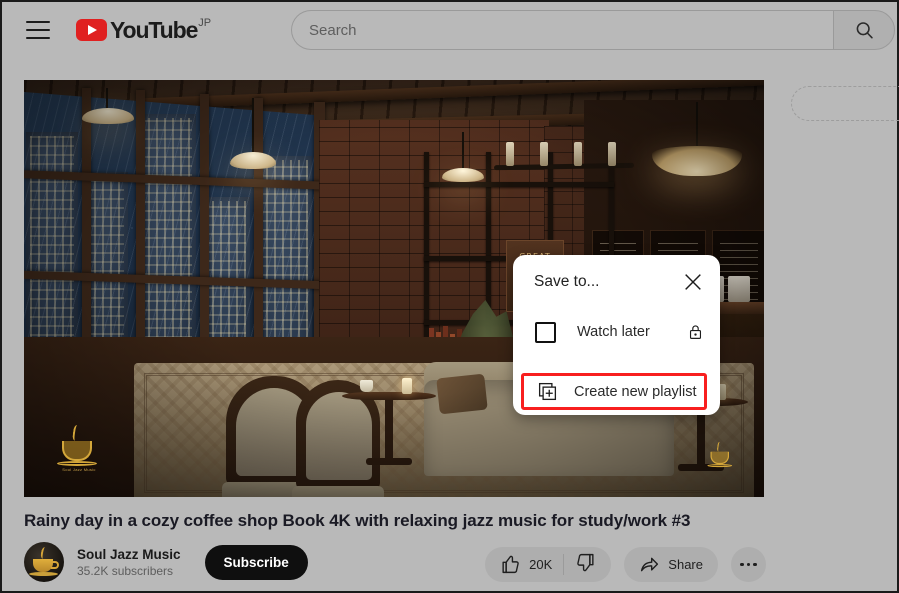 The height and width of the screenshot is (593, 899). Describe the element at coordinates (129, 554) in the screenshot. I see `channel-name: Soul Jazz Music` at that location.